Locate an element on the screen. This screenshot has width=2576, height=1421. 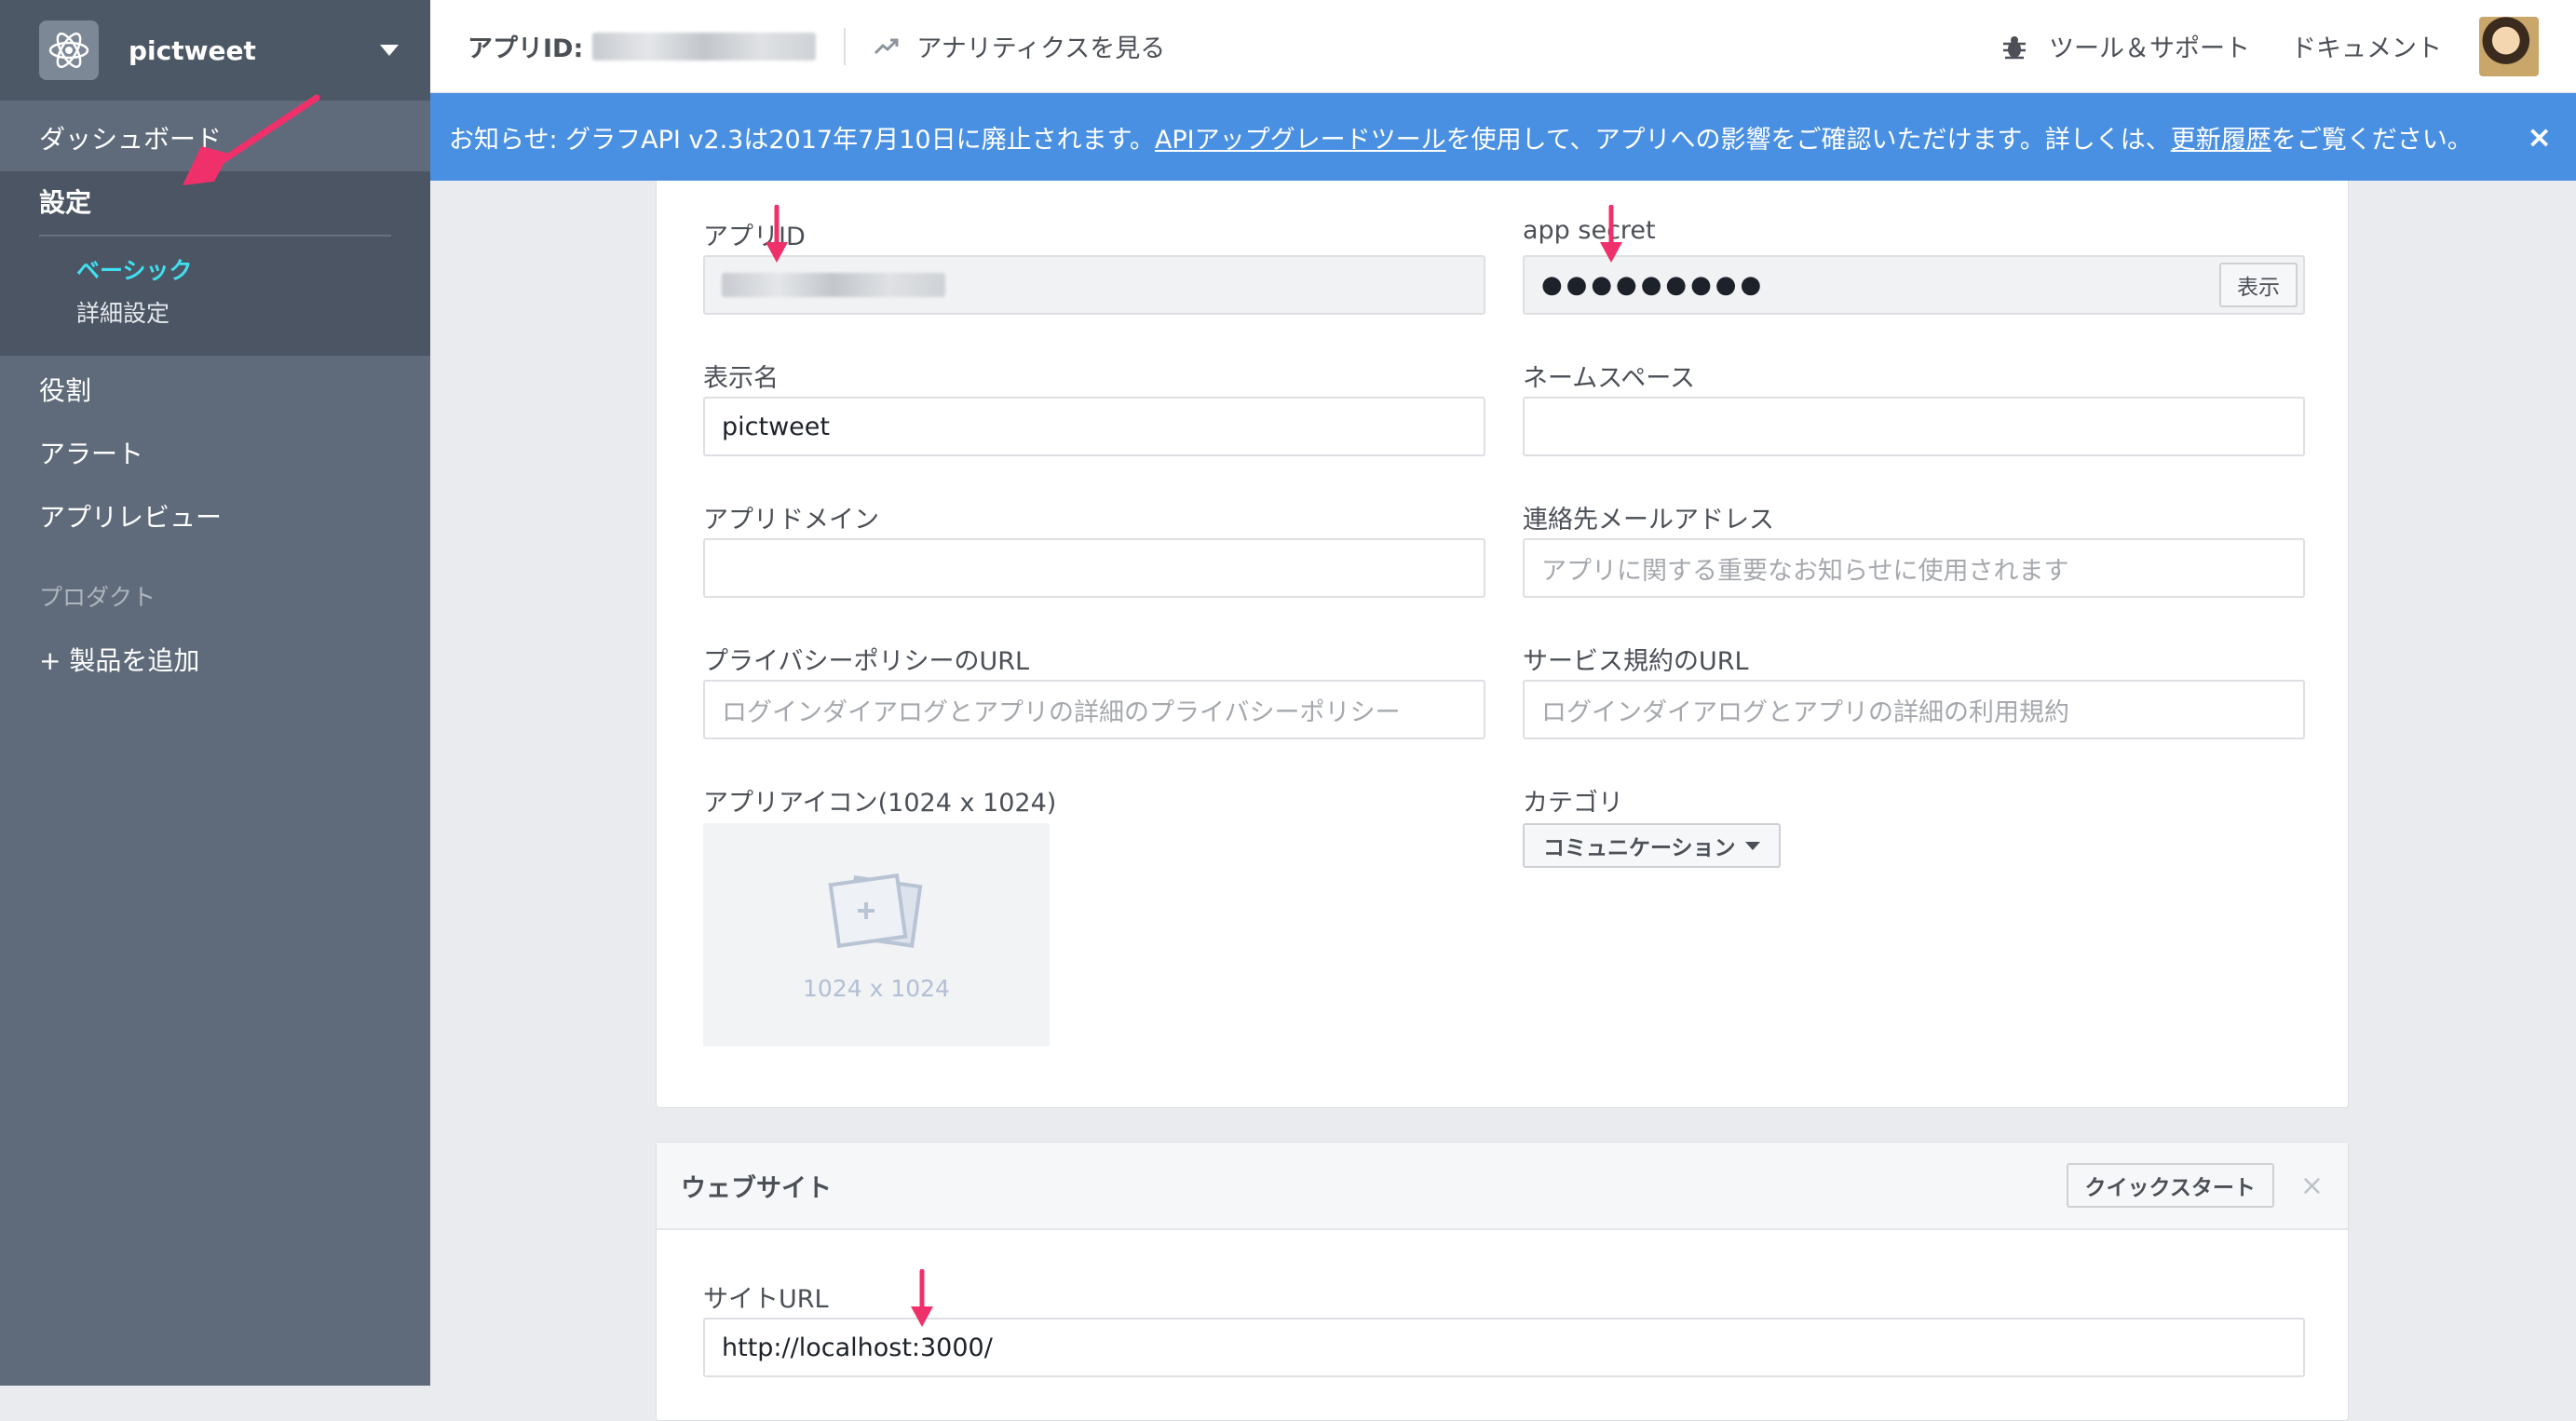
app-name: pictweet is located at coordinates (192, 50).